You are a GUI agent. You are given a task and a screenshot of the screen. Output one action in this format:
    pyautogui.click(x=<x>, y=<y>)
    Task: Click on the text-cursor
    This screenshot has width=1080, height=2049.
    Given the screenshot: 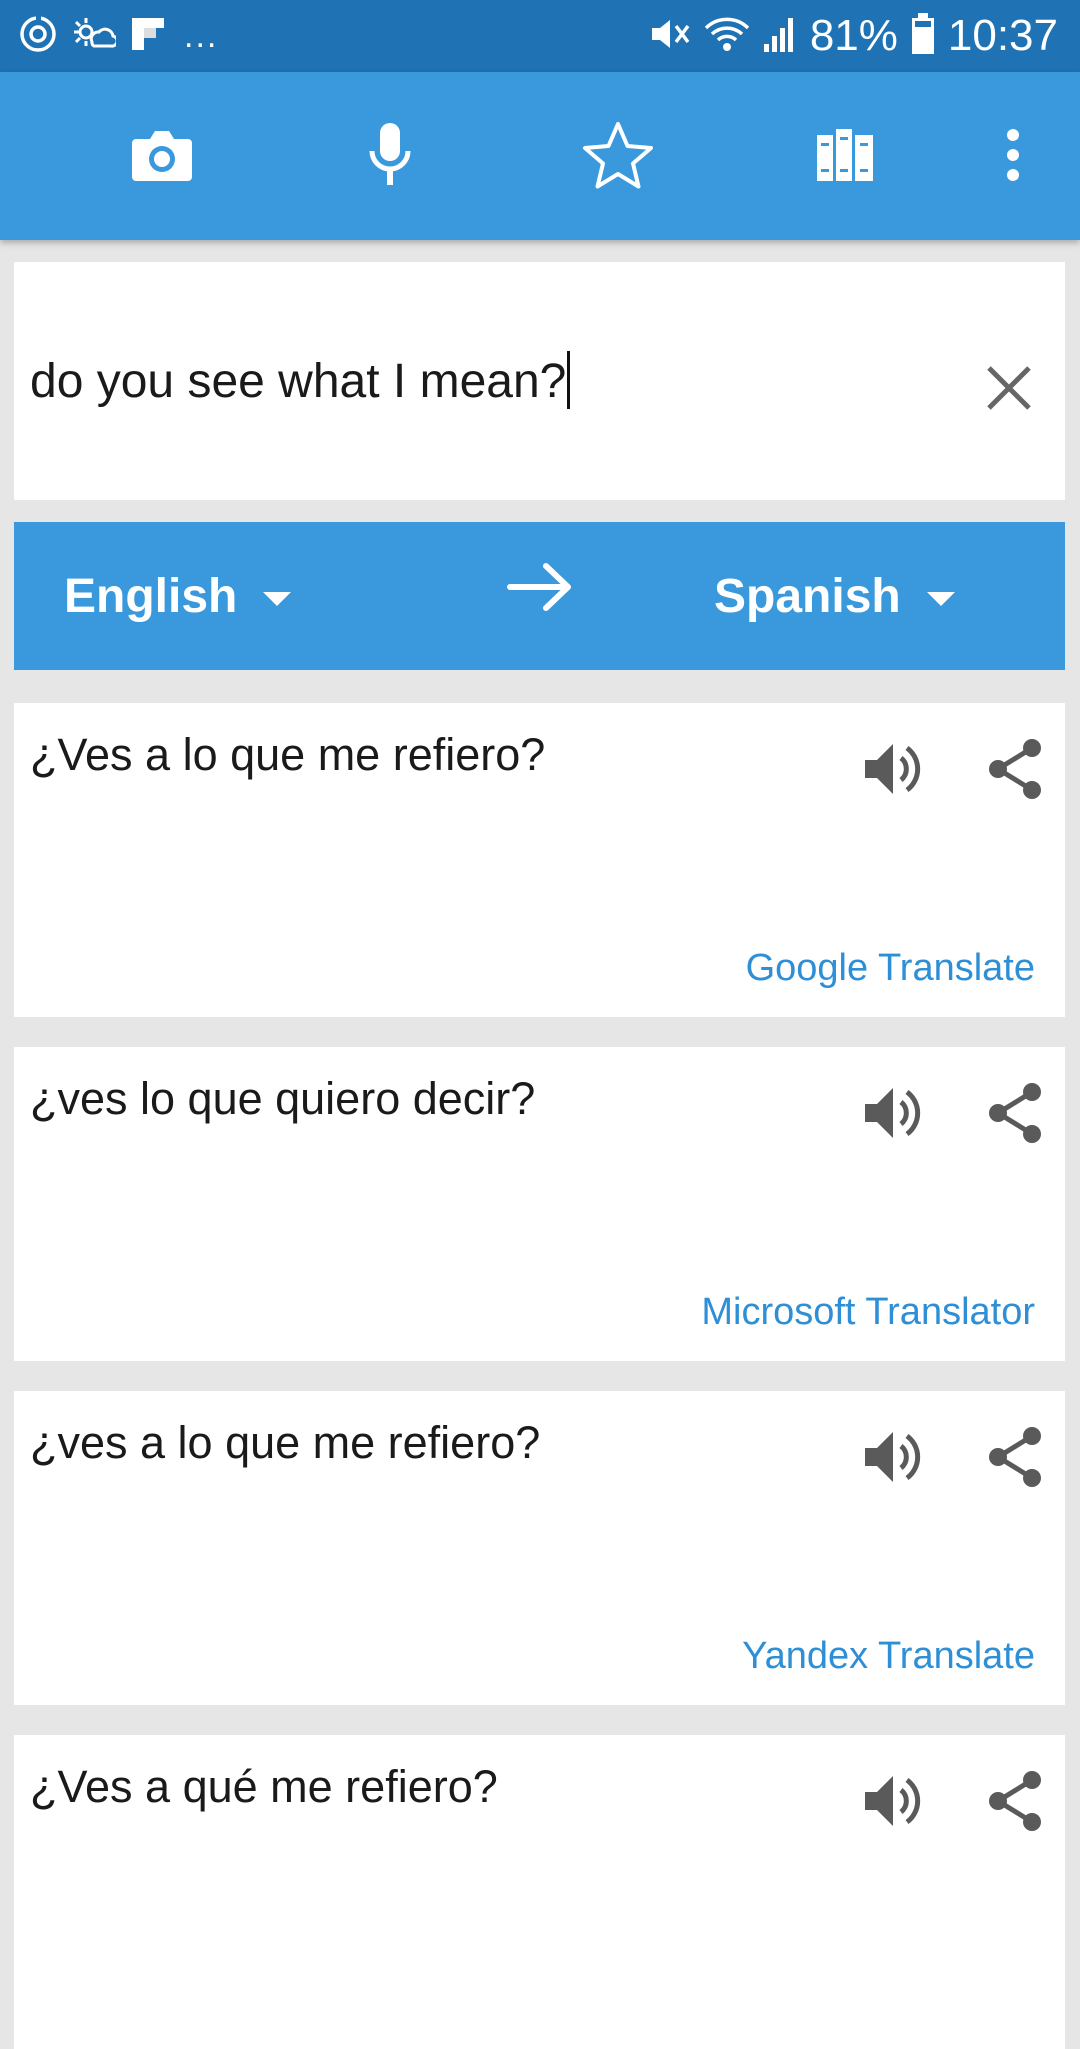 What is the action you would take?
    pyautogui.click(x=569, y=380)
    